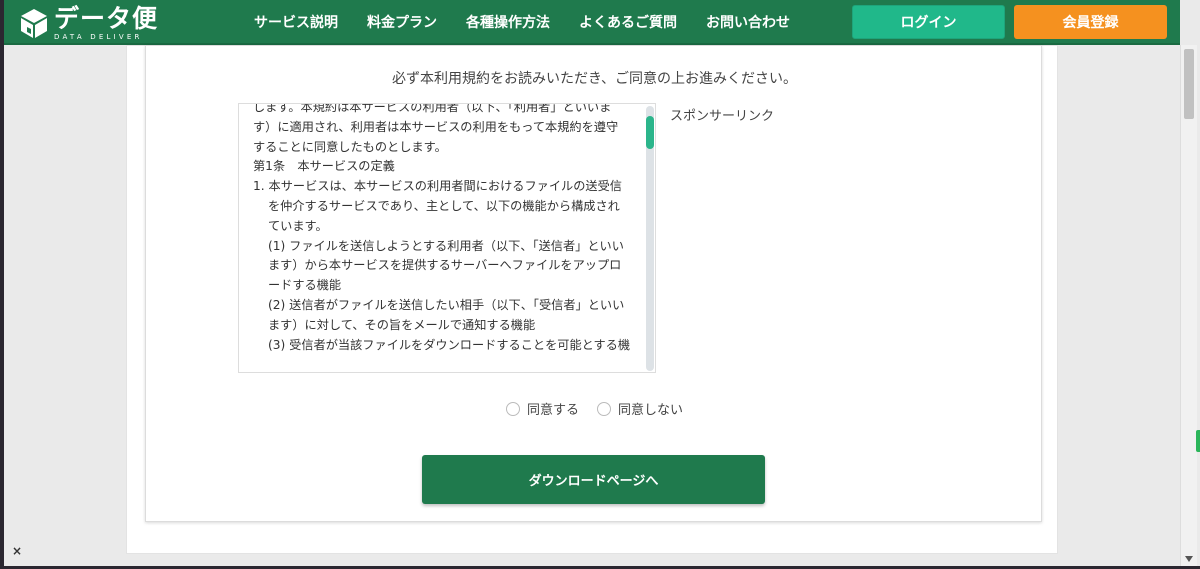  What do you see at coordinates (1189, 559) in the screenshot?
I see `scroll-down-arrow-icon` at bounding box center [1189, 559].